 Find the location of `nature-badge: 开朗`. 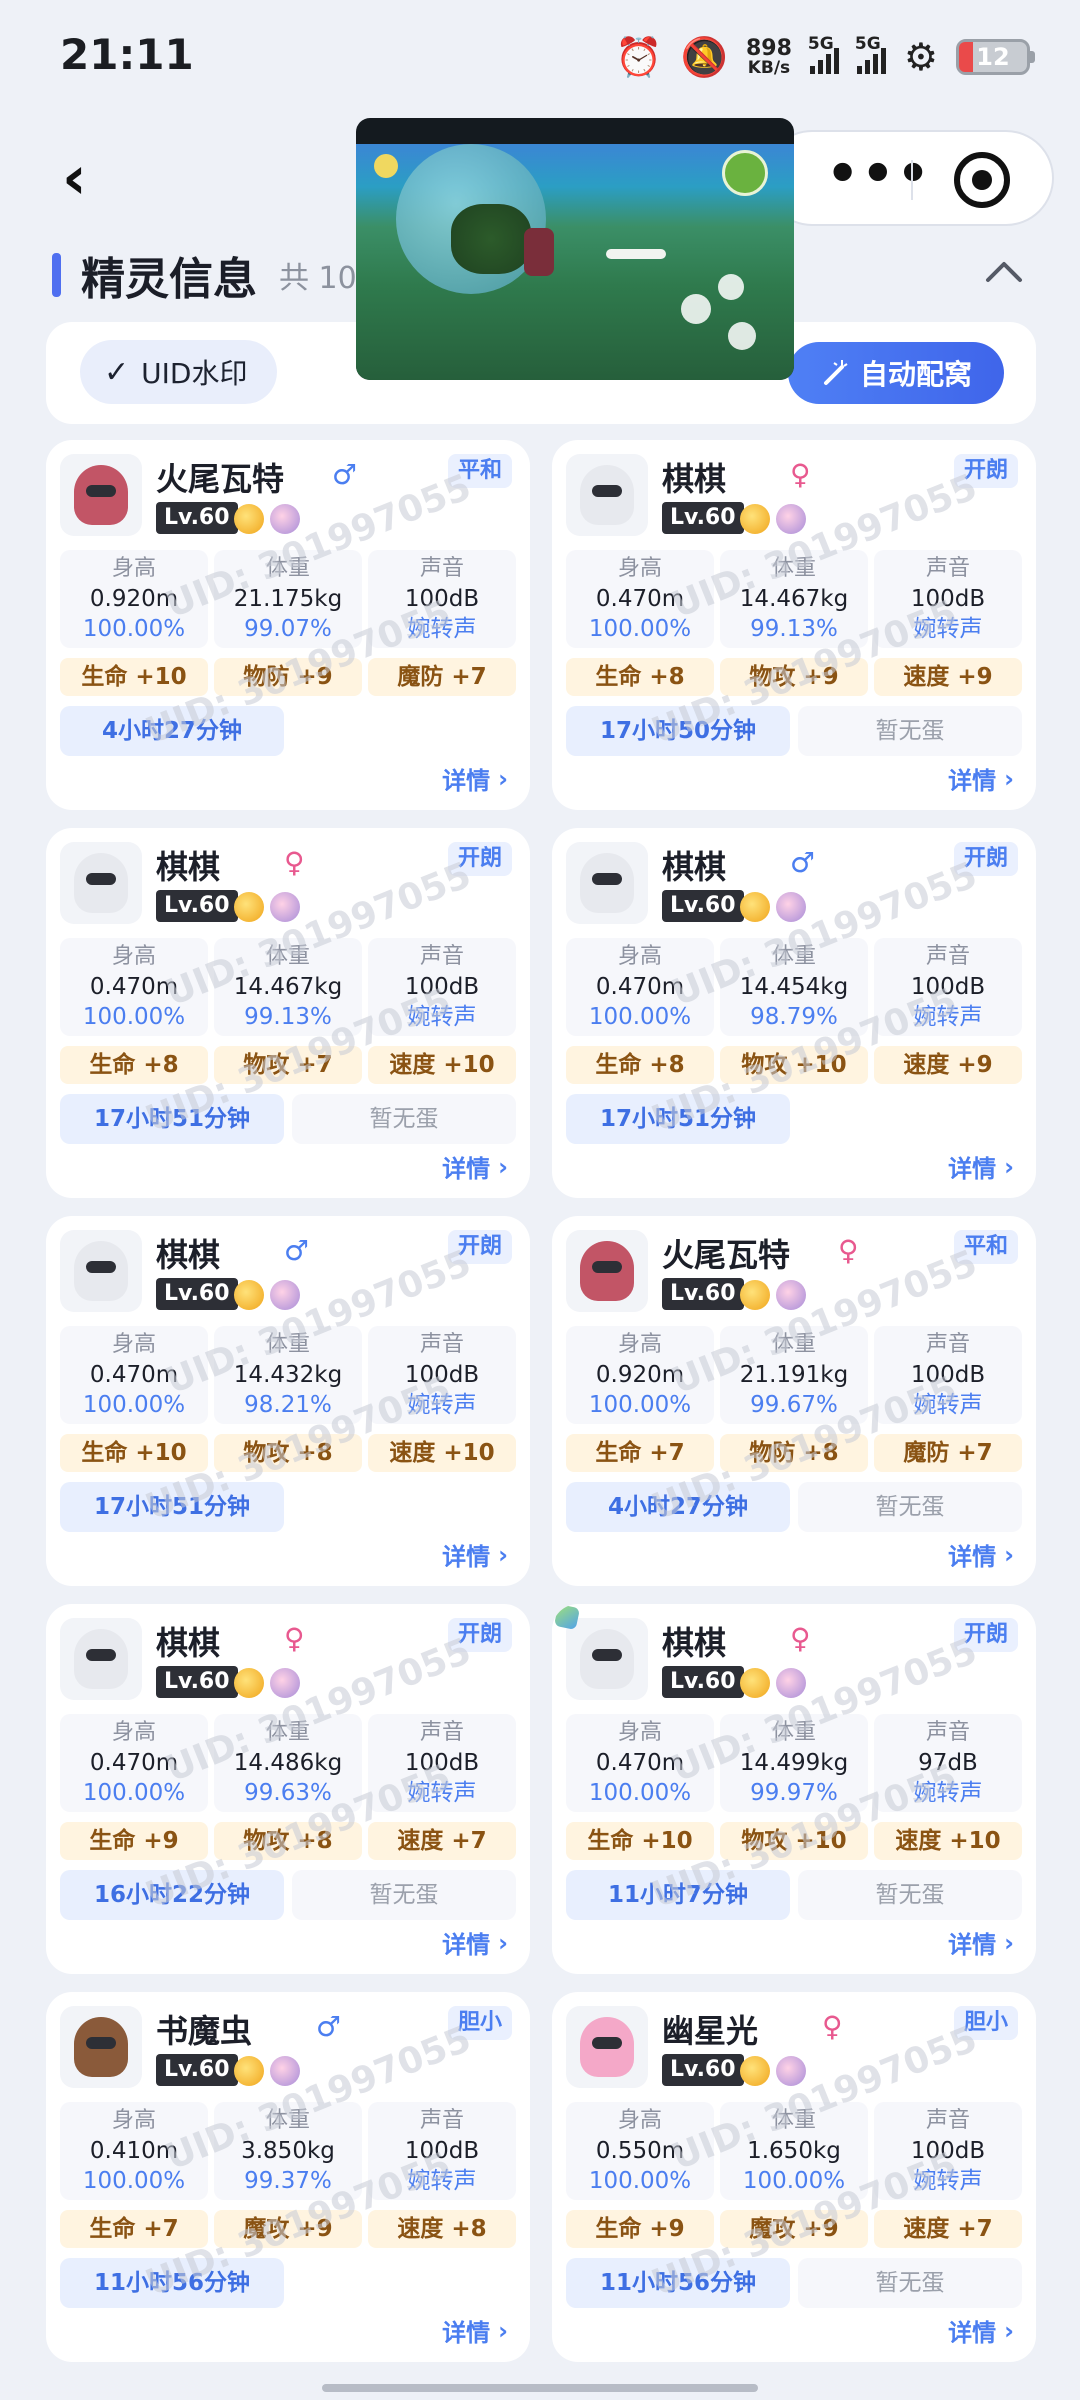

nature-badge: 开朗 is located at coordinates (479, 859).